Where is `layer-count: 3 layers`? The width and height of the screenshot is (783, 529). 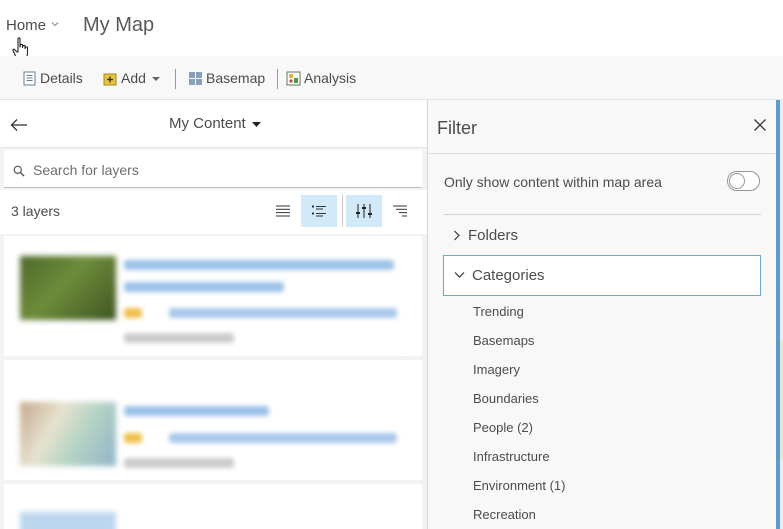 layer-count: 3 layers is located at coordinates (36, 211).